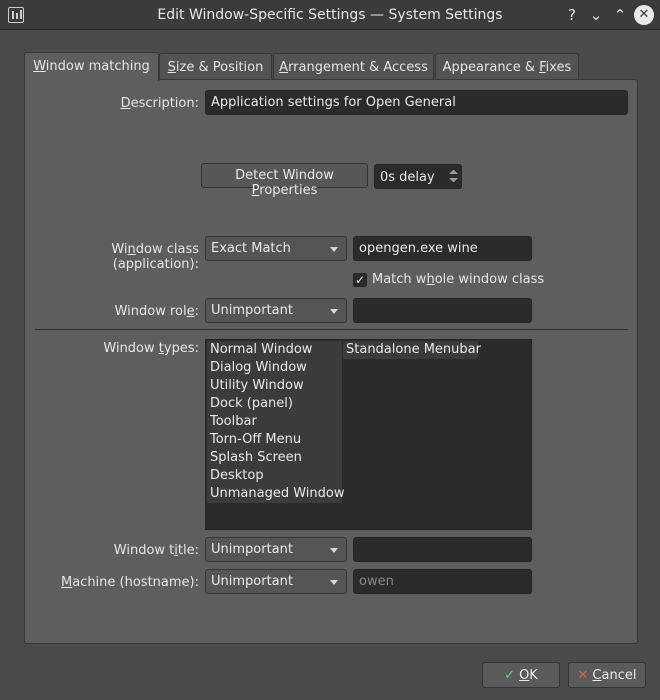  I want to click on spin-down-icon, so click(453, 180).